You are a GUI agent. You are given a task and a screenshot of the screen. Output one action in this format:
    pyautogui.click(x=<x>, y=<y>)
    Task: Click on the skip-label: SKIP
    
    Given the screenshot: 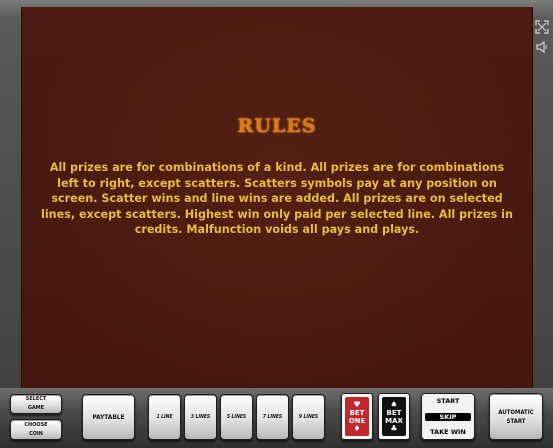 What is the action you would take?
    pyautogui.click(x=448, y=416)
    